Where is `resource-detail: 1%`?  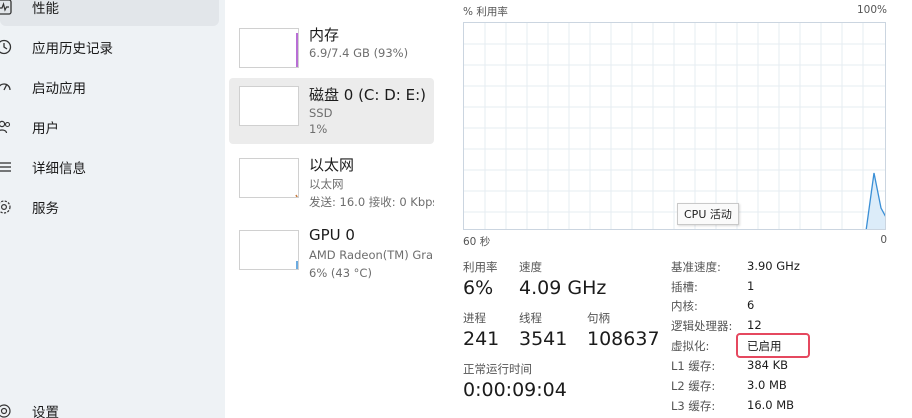
resource-detail: 1% is located at coordinates (318, 129).